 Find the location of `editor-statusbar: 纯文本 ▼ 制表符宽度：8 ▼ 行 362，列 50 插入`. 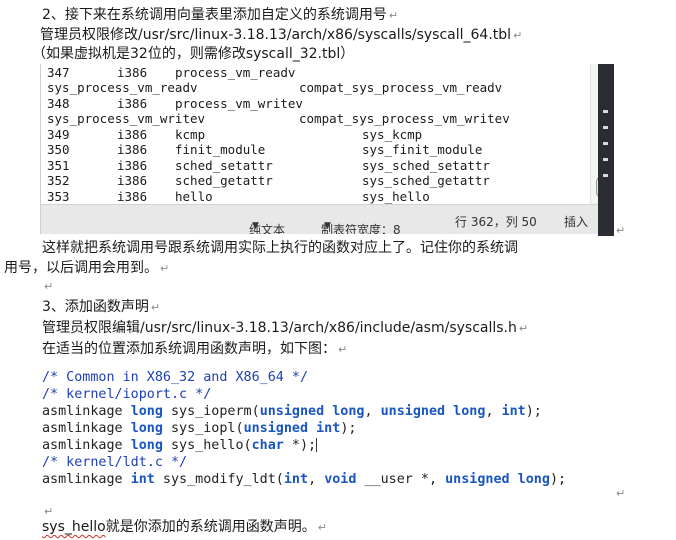

editor-statusbar: 纯文本 ▼ 制表符宽度：8 ▼ 行 362，列 50 插入 is located at coordinates (327, 219).